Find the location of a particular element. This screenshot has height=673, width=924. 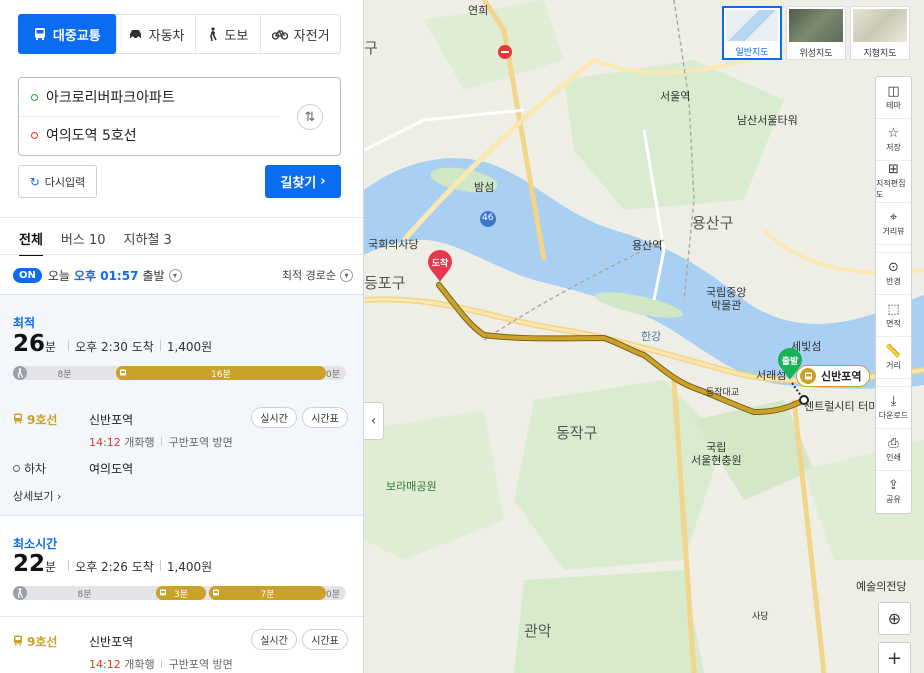

departure-time: 오후 01:57 is located at coordinates (106, 275).